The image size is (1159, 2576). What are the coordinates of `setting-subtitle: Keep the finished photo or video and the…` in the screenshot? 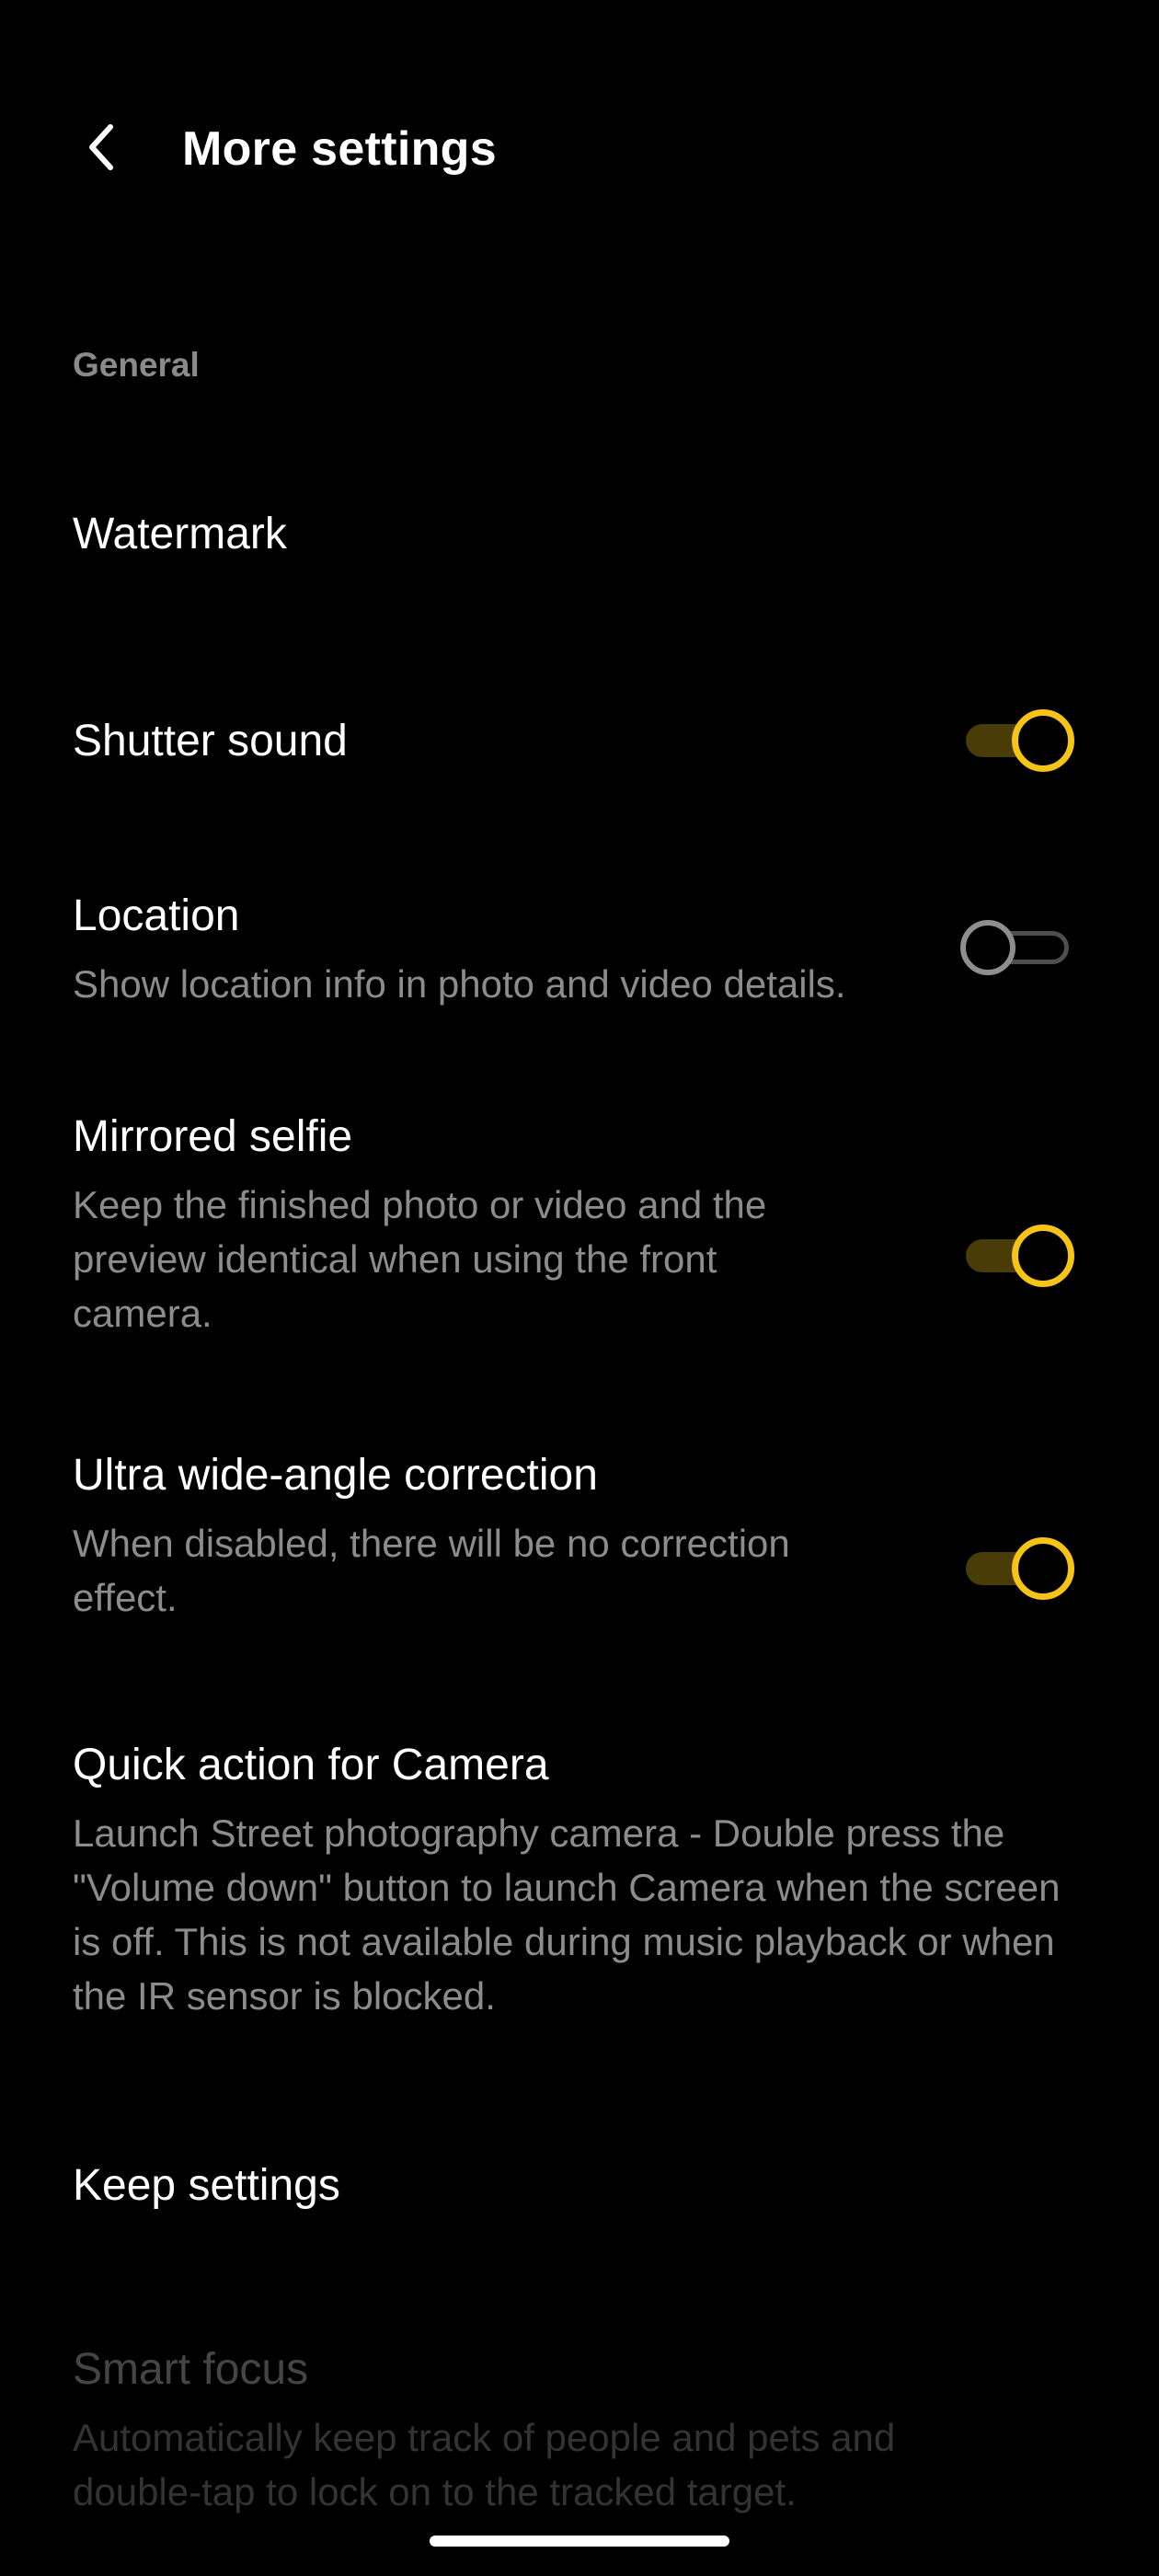 It's located at (420, 1259).